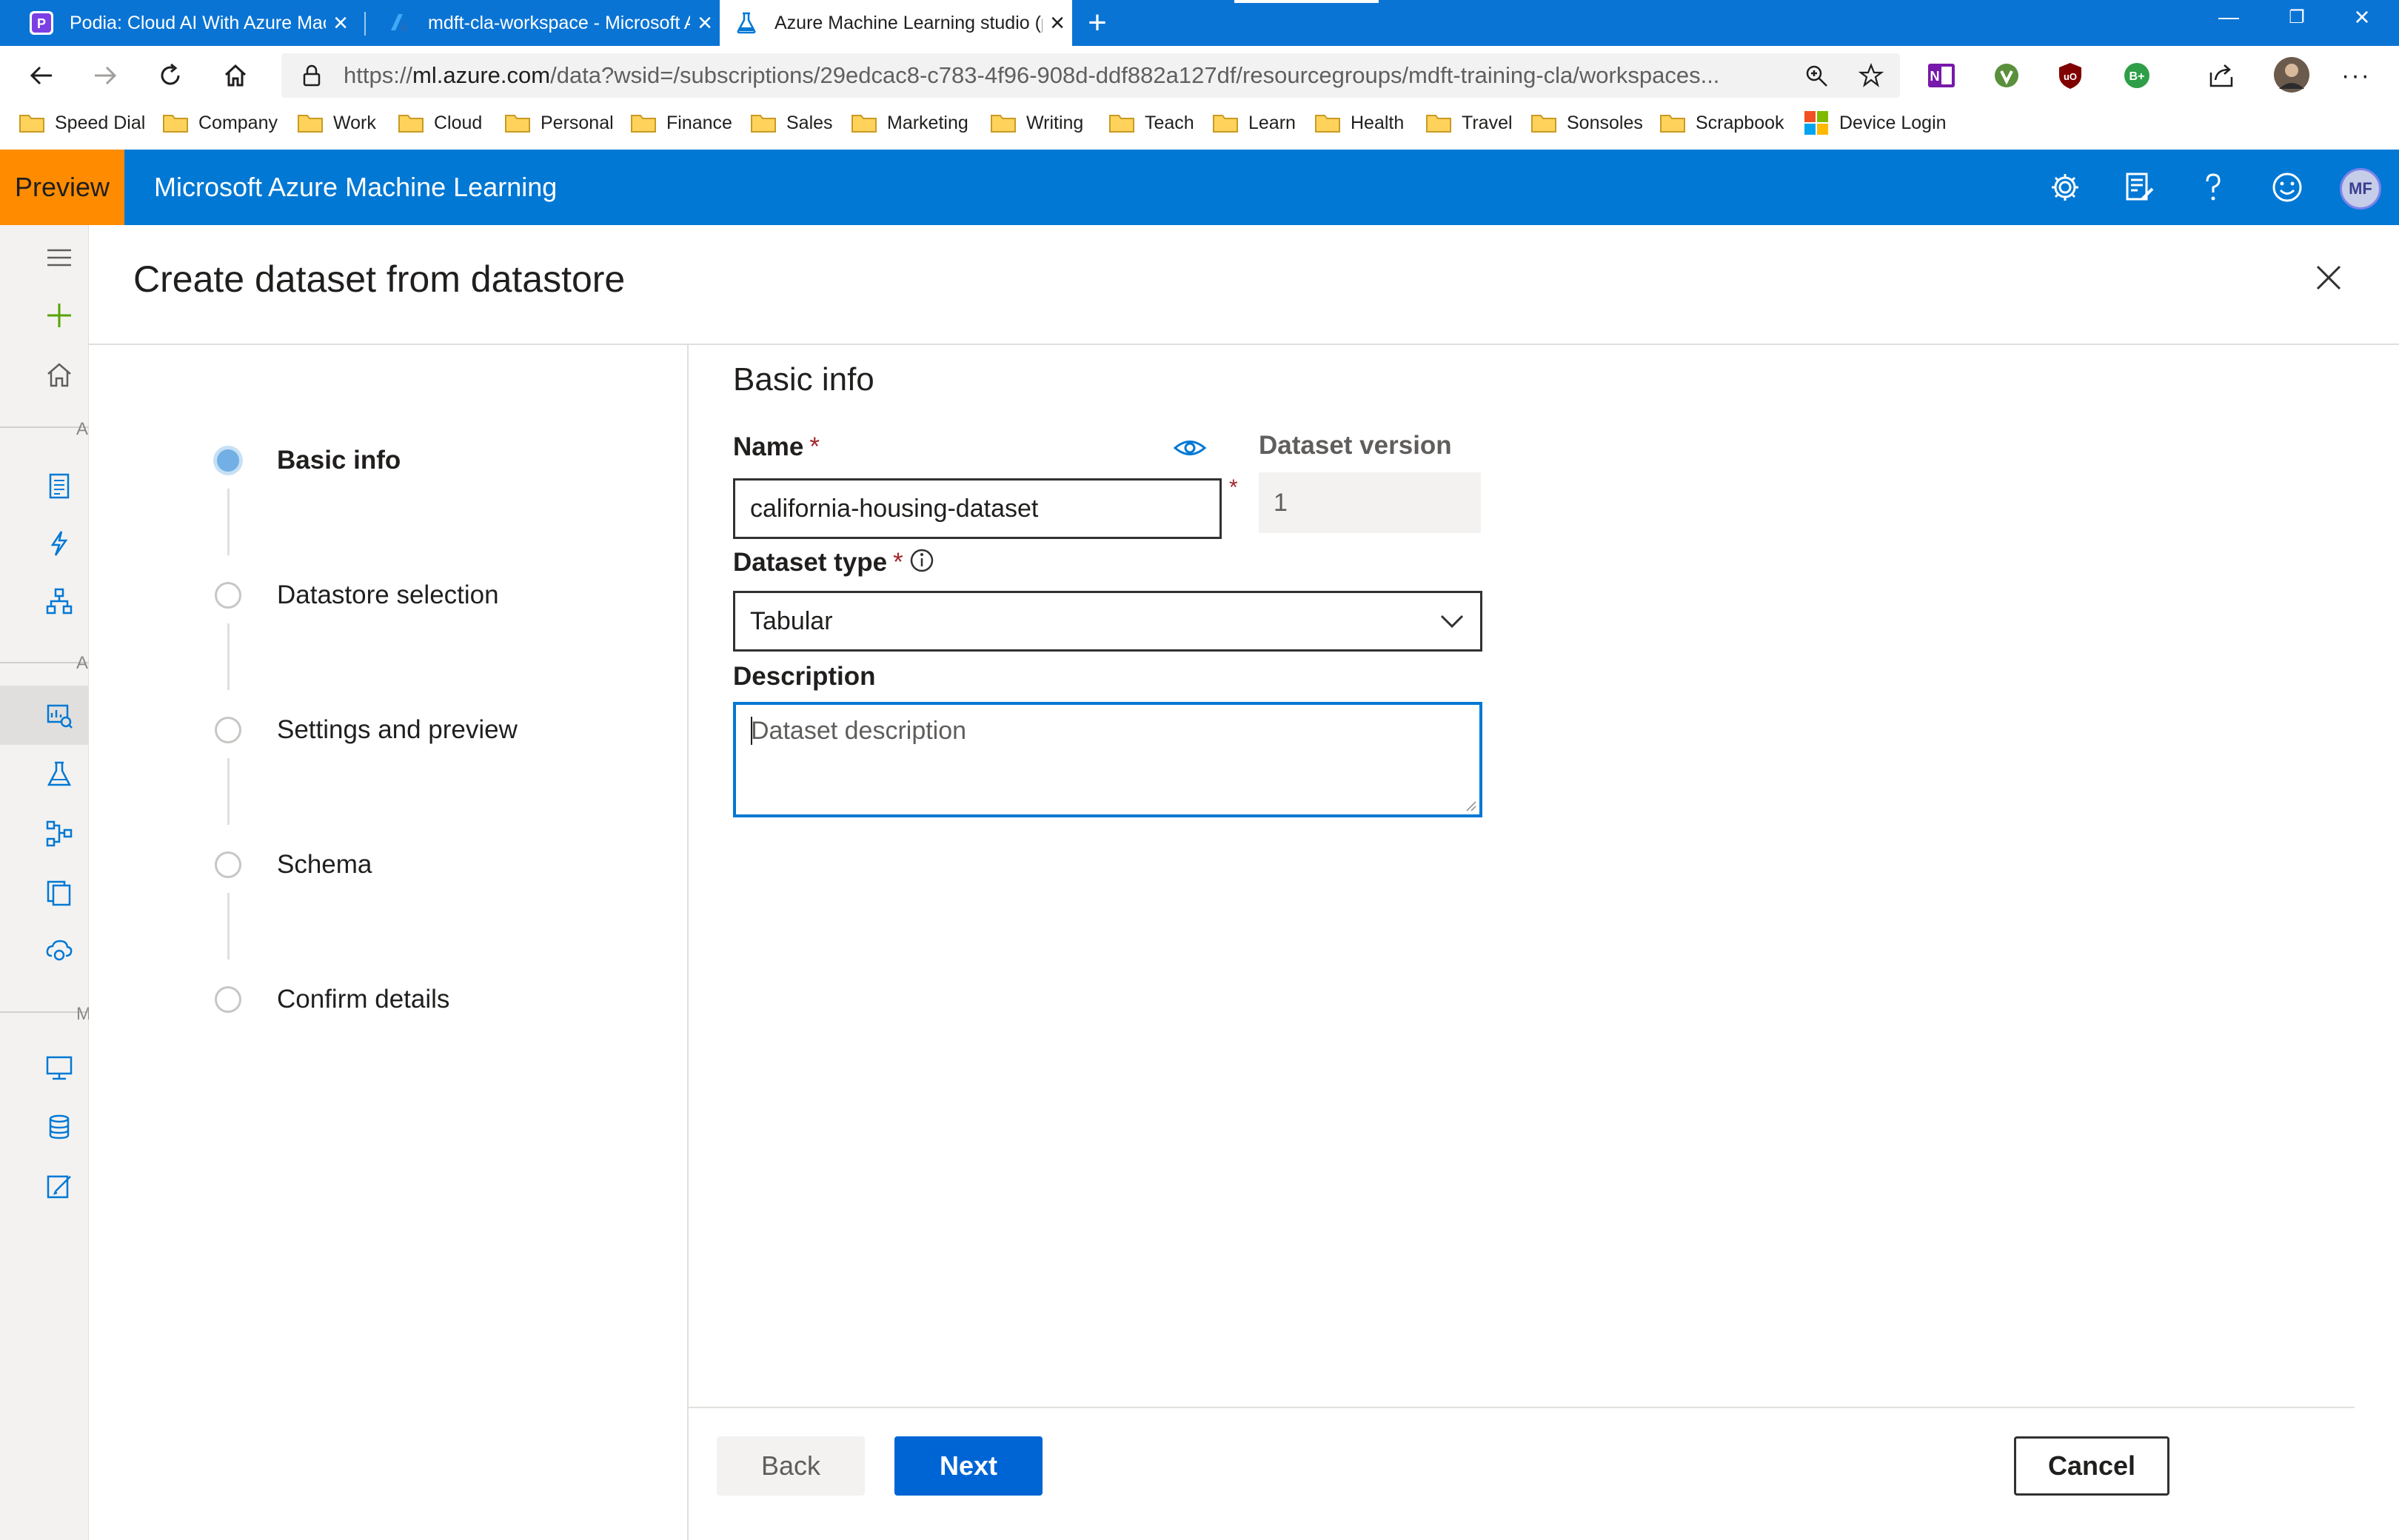 The image size is (2399, 1540). What do you see at coordinates (236, 75) in the screenshot?
I see `home-button` at bounding box center [236, 75].